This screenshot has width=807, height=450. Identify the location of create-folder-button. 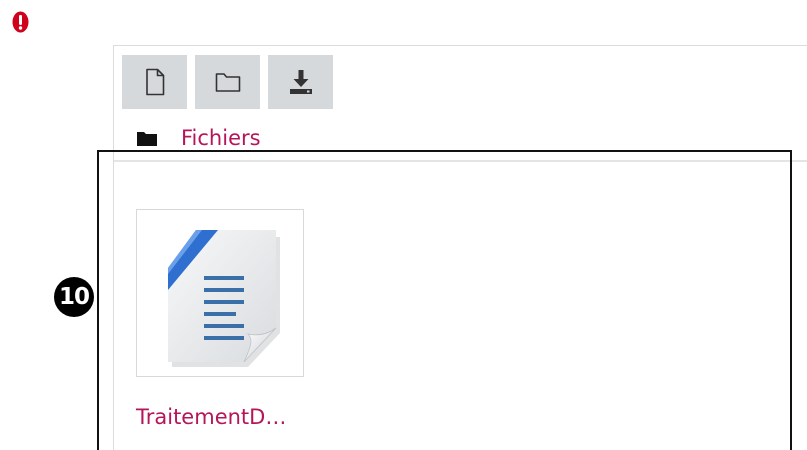
(227, 82).